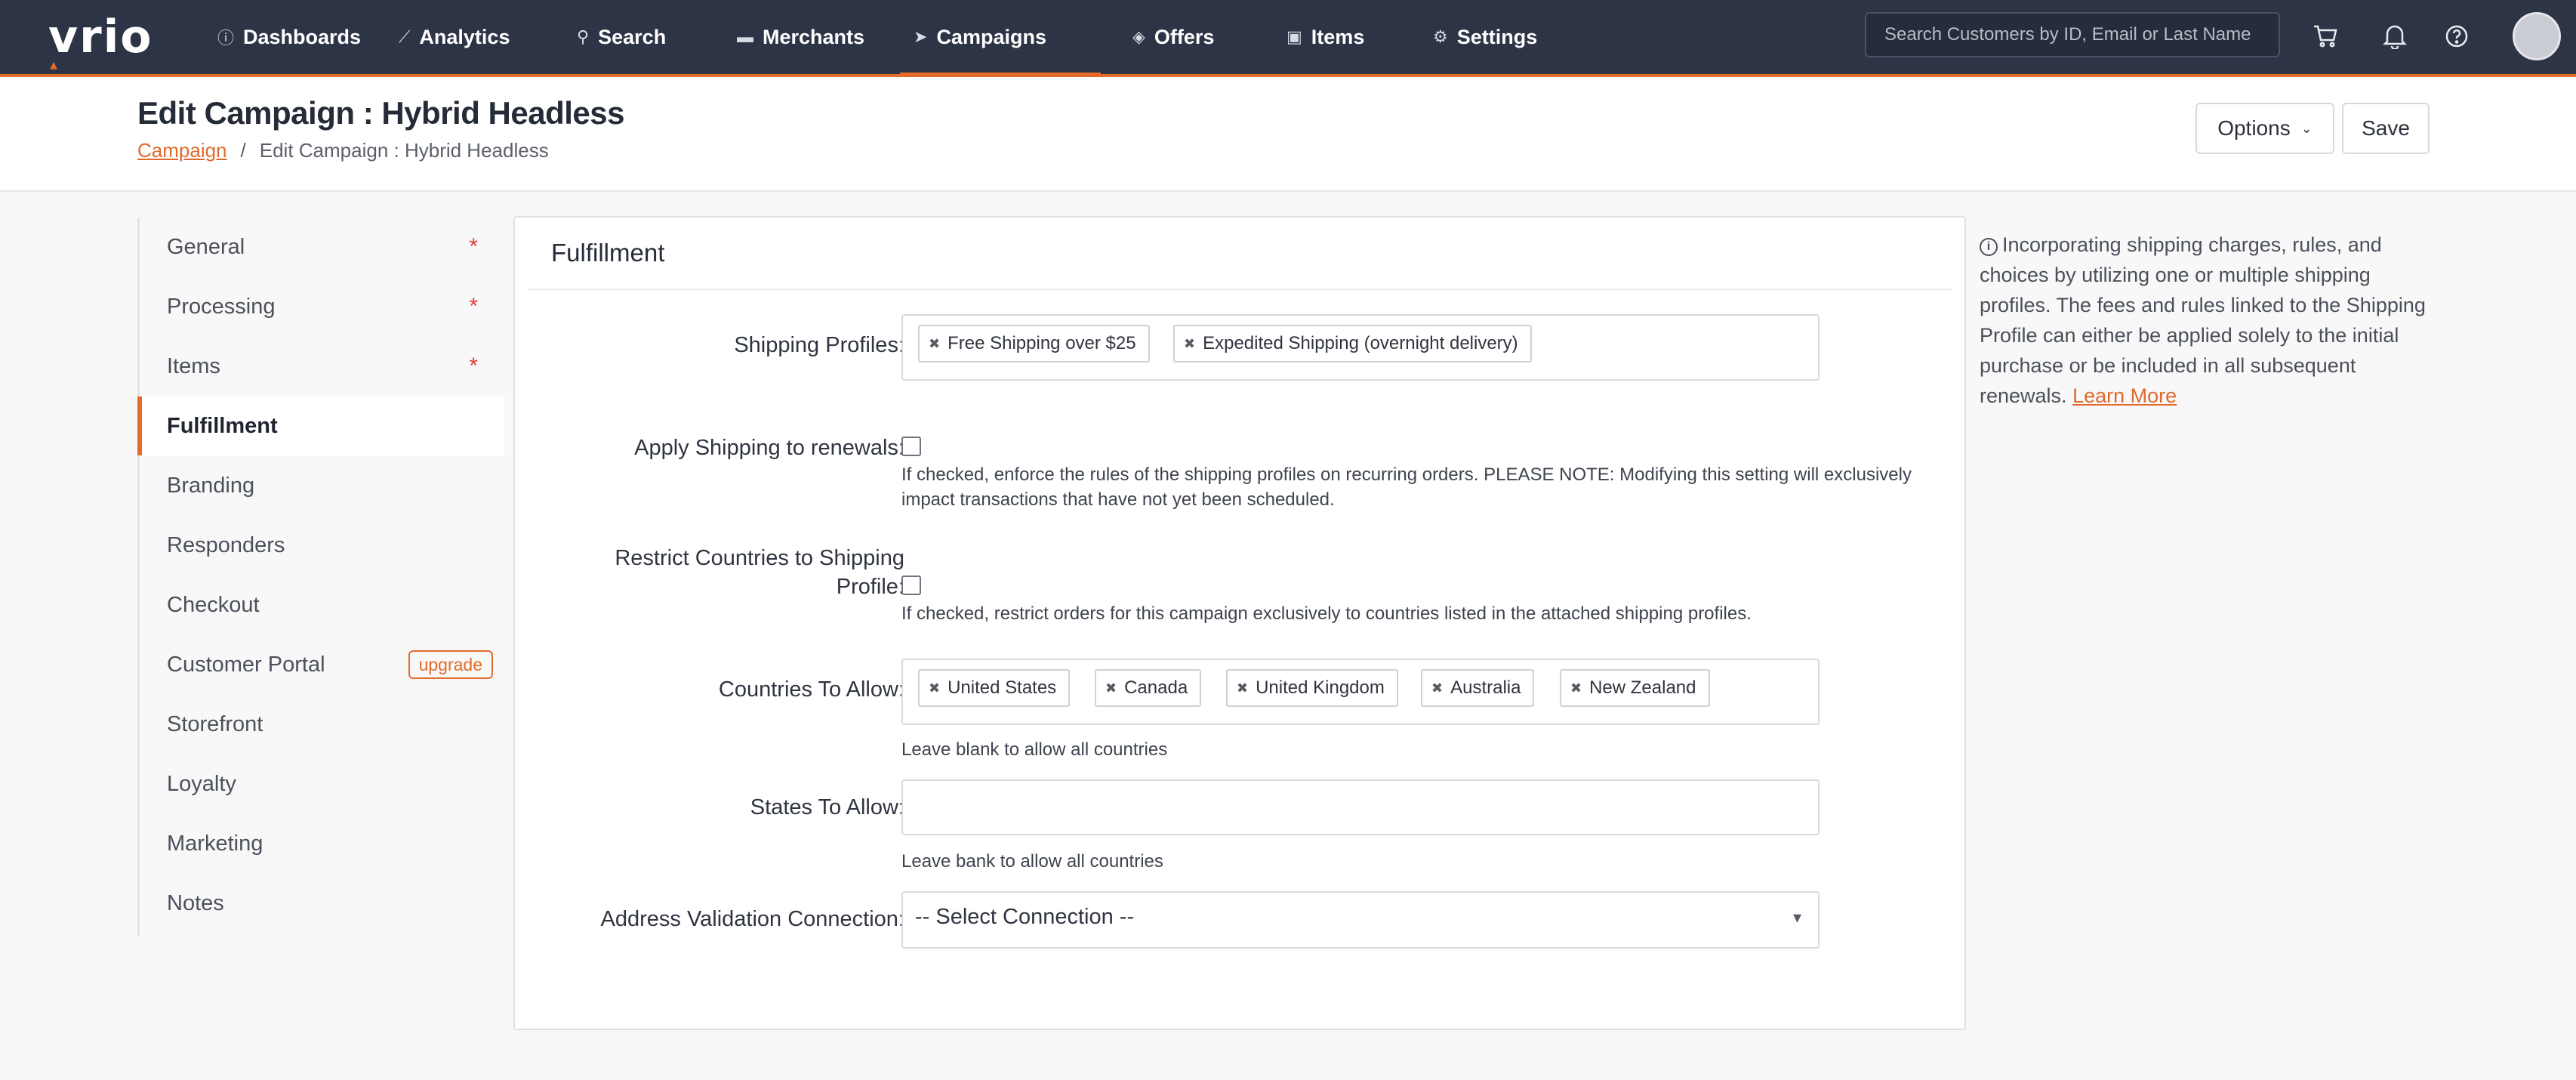 The image size is (2576, 1080). What do you see at coordinates (911, 446) in the screenshot?
I see `apply-renewals-checkbox` at bounding box center [911, 446].